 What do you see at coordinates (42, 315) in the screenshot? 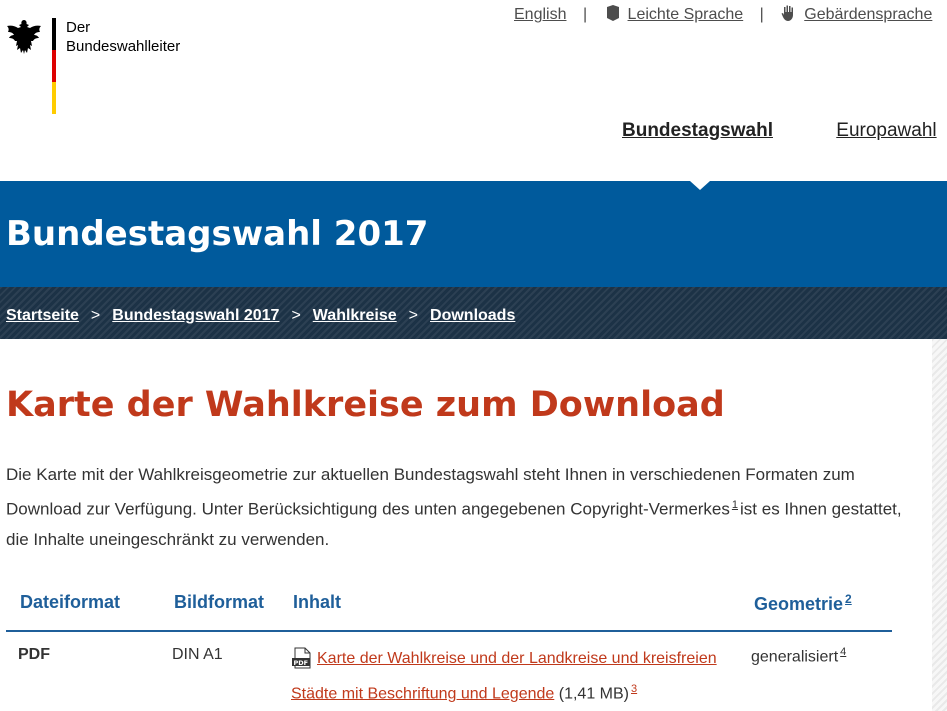
I see `breadcrumb-startseite: Startseite` at bounding box center [42, 315].